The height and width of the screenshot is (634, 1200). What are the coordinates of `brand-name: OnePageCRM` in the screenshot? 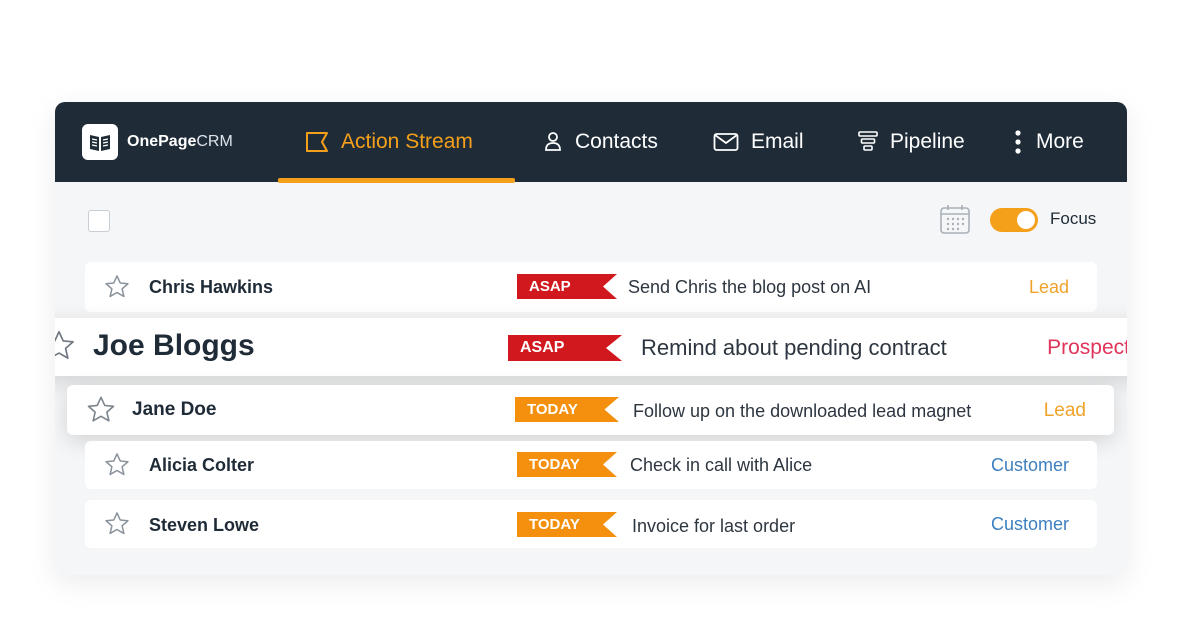 It's located at (180, 141).